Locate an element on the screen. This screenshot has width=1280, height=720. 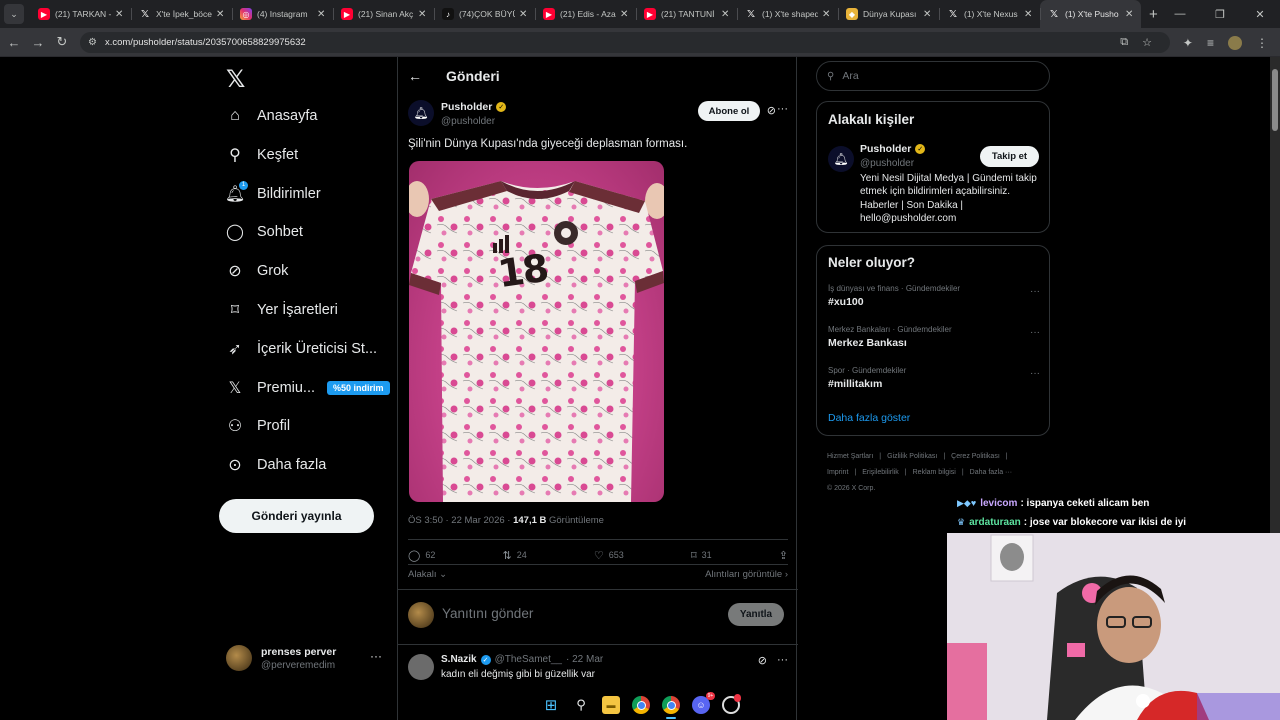
avatar: 🔔︎ is located at coordinates (841, 159).